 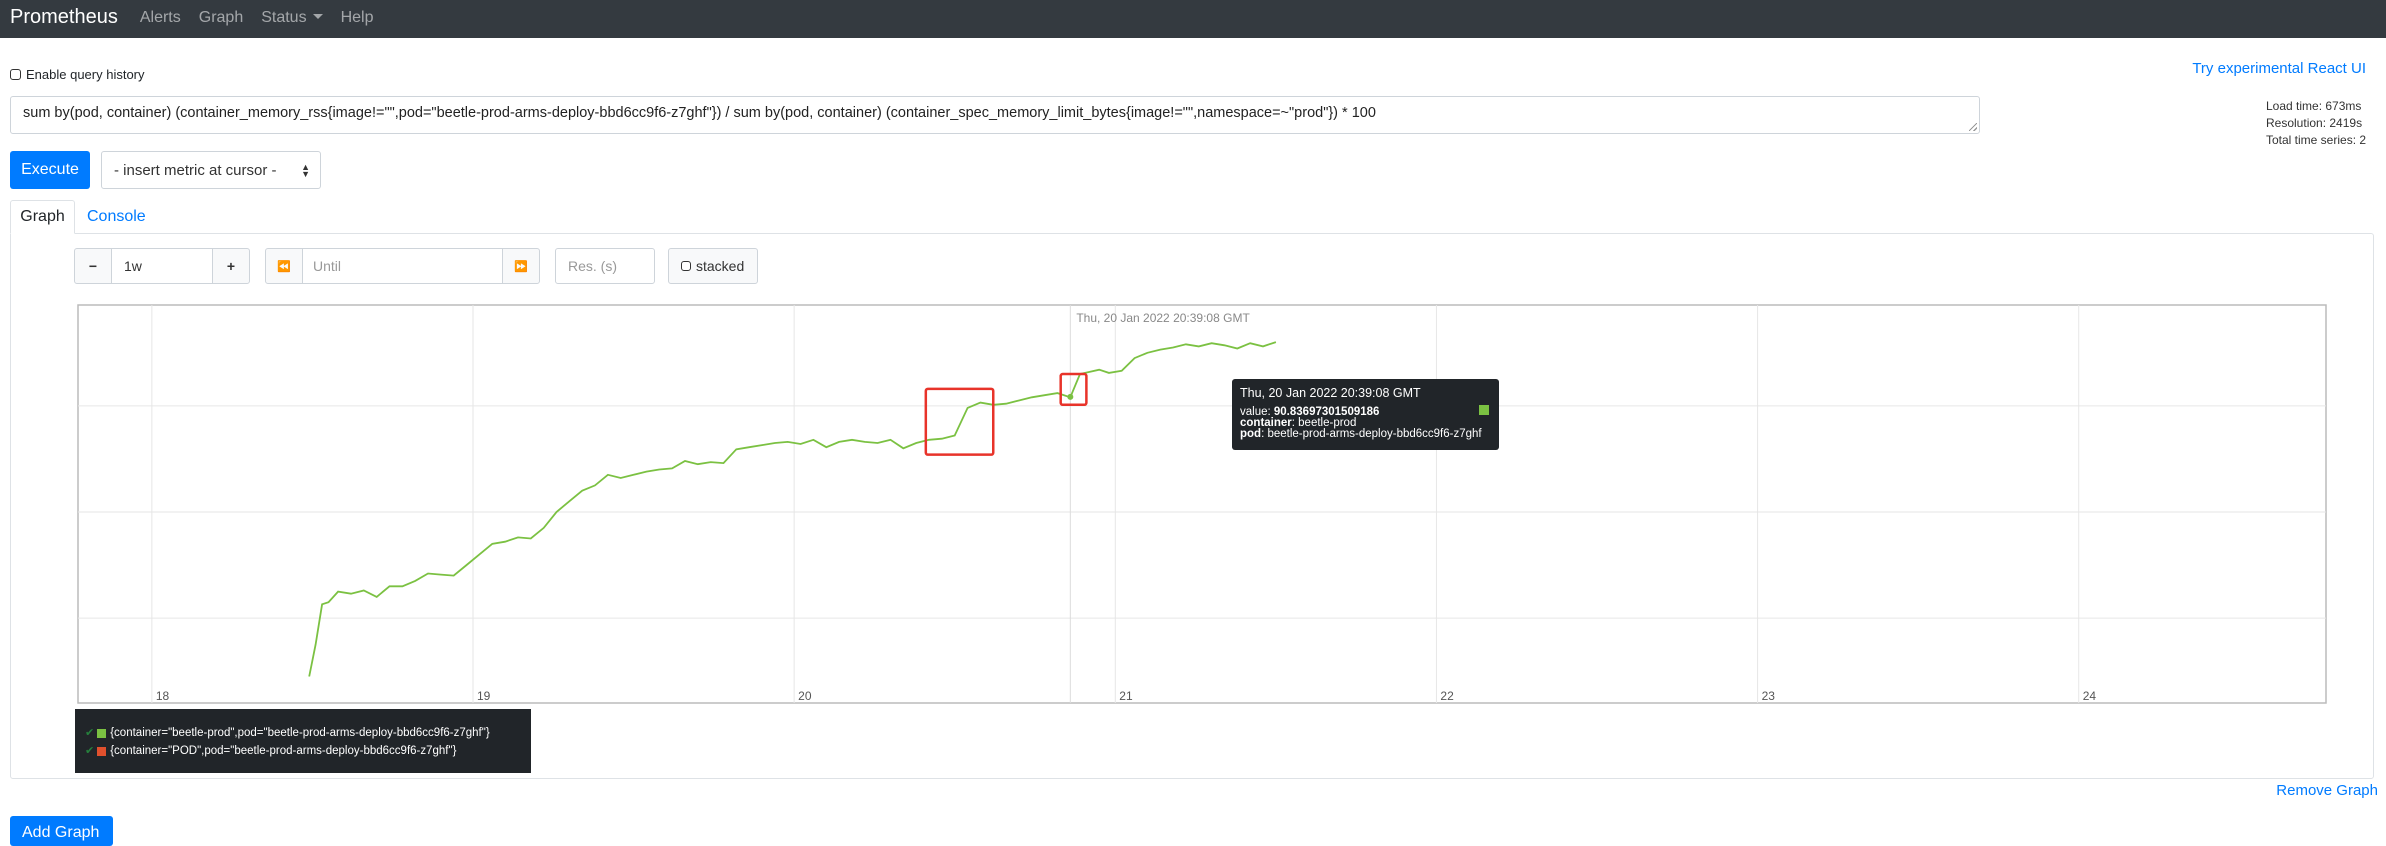 I want to click on resolution: Resolution: 2419s, so click(x=2314, y=123).